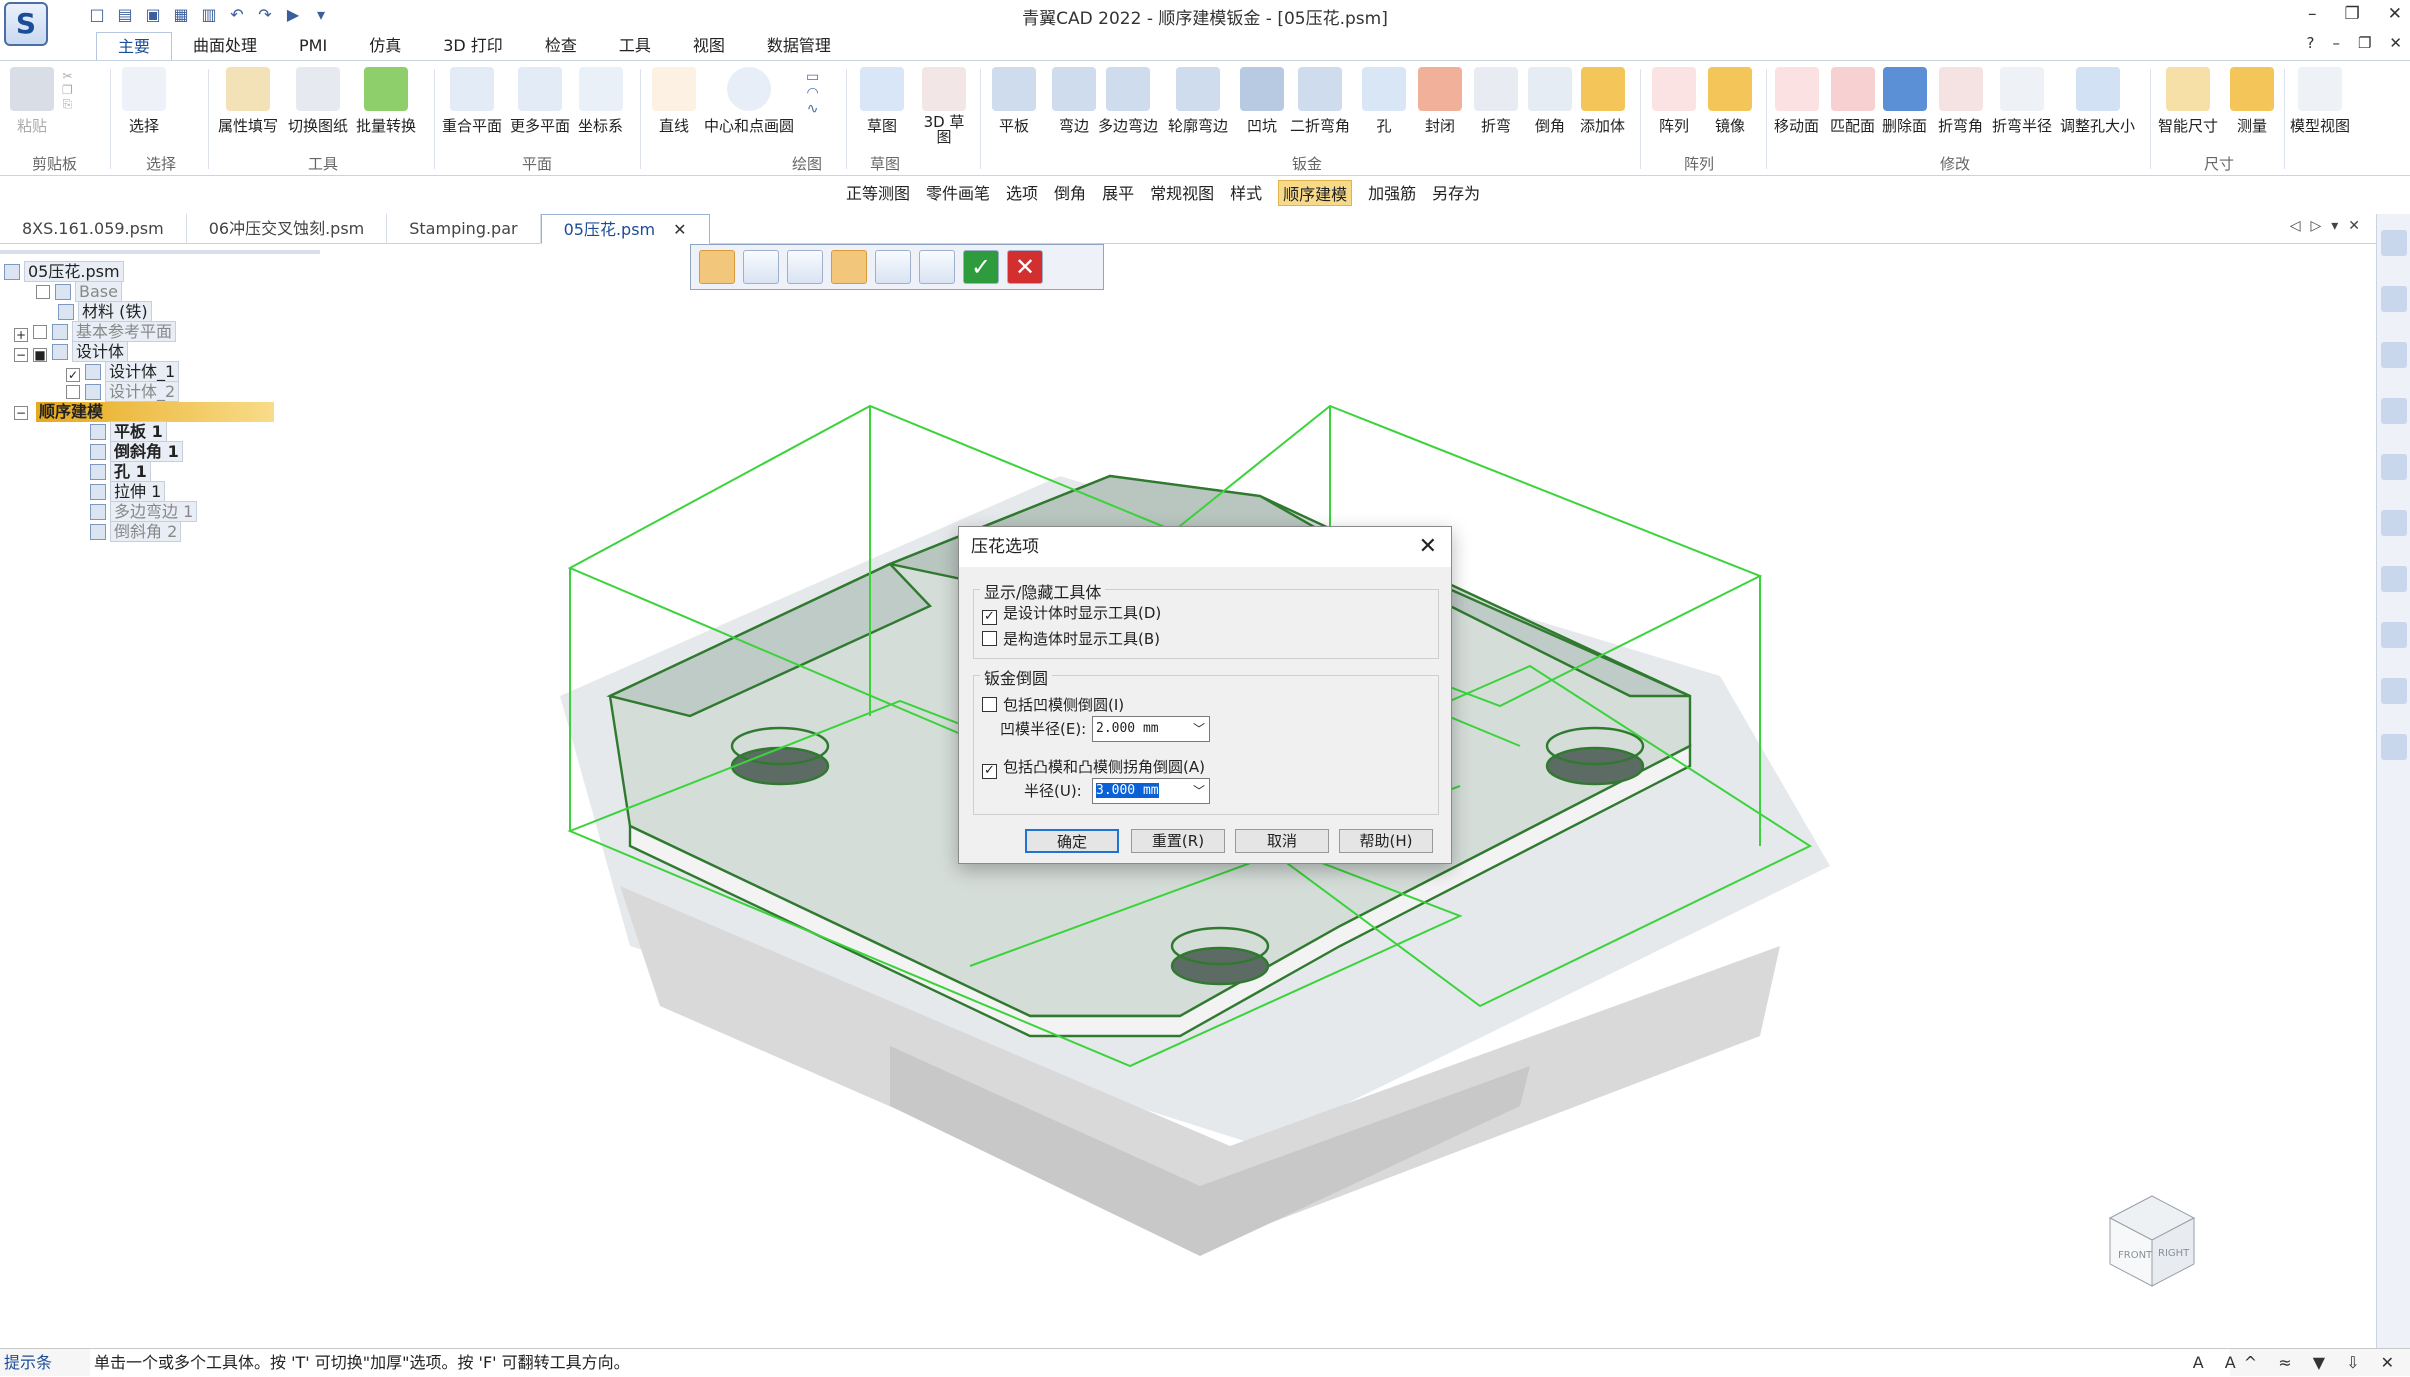 The width and height of the screenshot is (2410, 1377). Describe the element at coordinates (1730, 101) in the screenshot. I see `mirror-button: 镜像` at that location.